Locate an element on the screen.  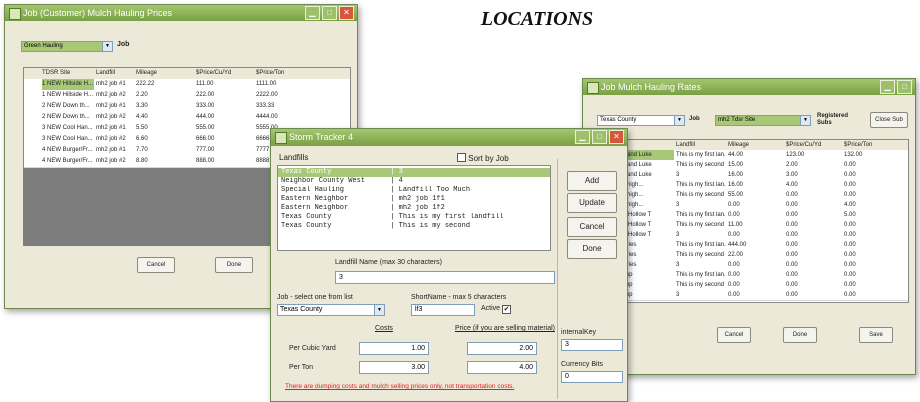
list-item: Texas County | This is my first landfill is located at coordinates (414, 217).